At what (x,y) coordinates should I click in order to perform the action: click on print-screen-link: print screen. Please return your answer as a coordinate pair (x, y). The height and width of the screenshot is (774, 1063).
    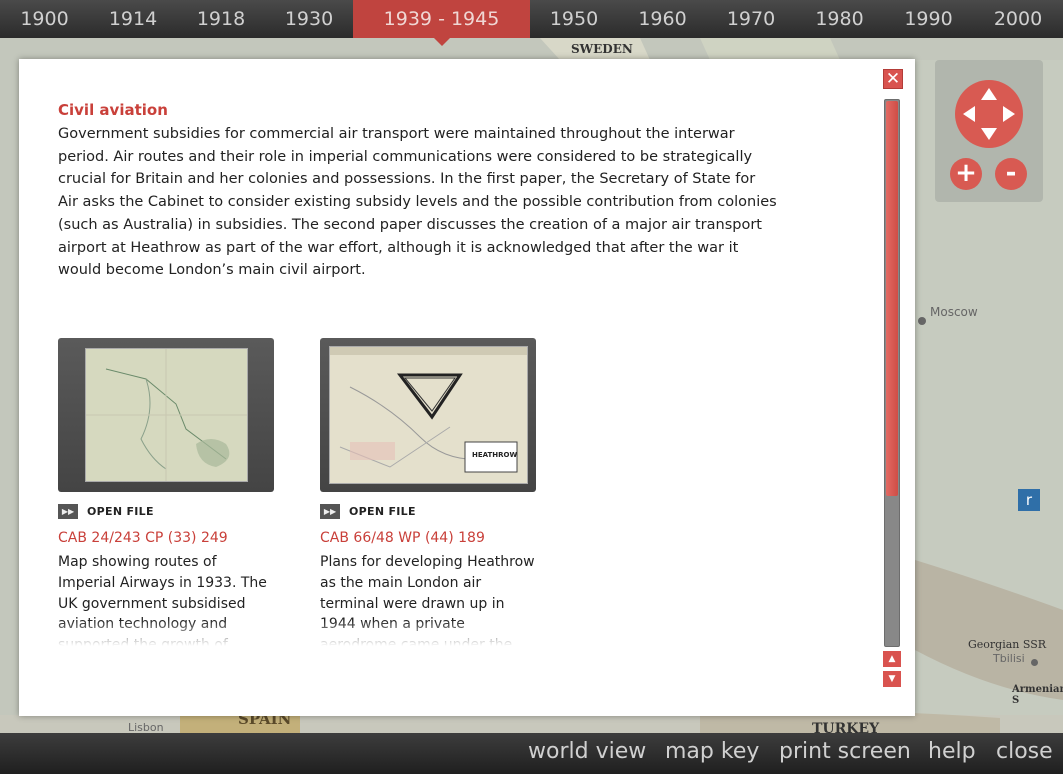
    Looking at the image, I should click on (845, 751).